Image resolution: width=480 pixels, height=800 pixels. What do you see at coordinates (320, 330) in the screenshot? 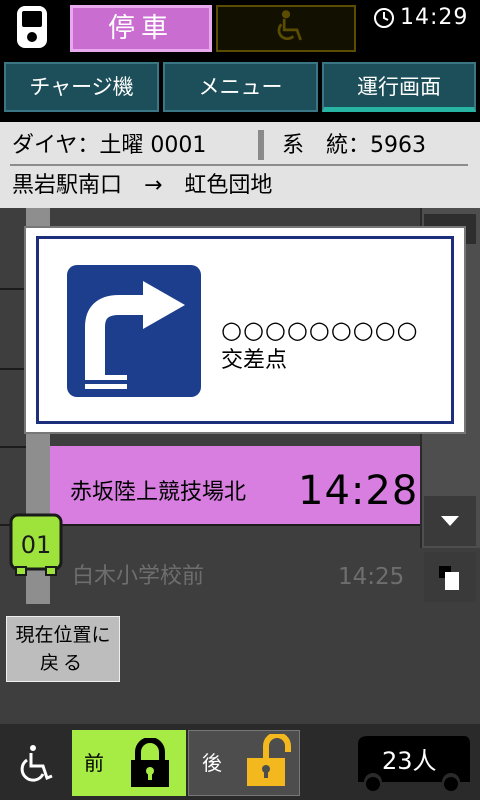
I see `intersection-name: ○○○○○○○○○` at bounding box center [320, 330].